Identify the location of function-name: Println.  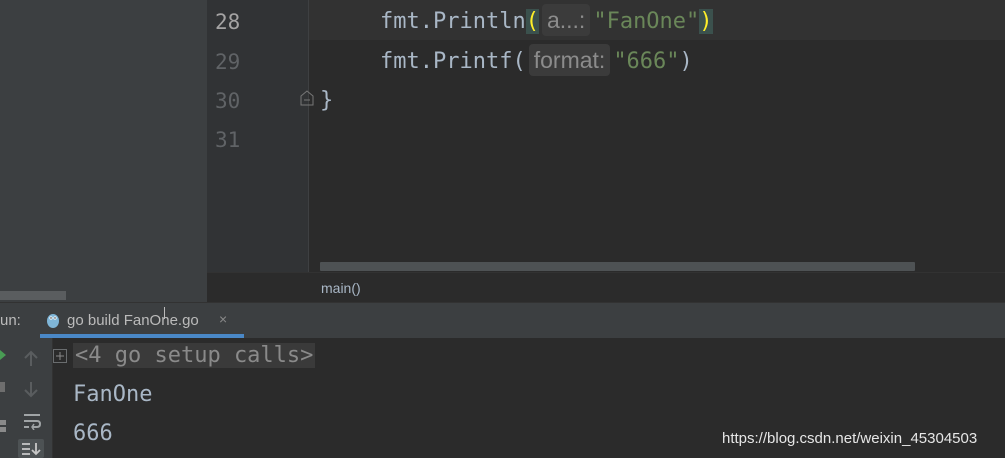
(479, 21).